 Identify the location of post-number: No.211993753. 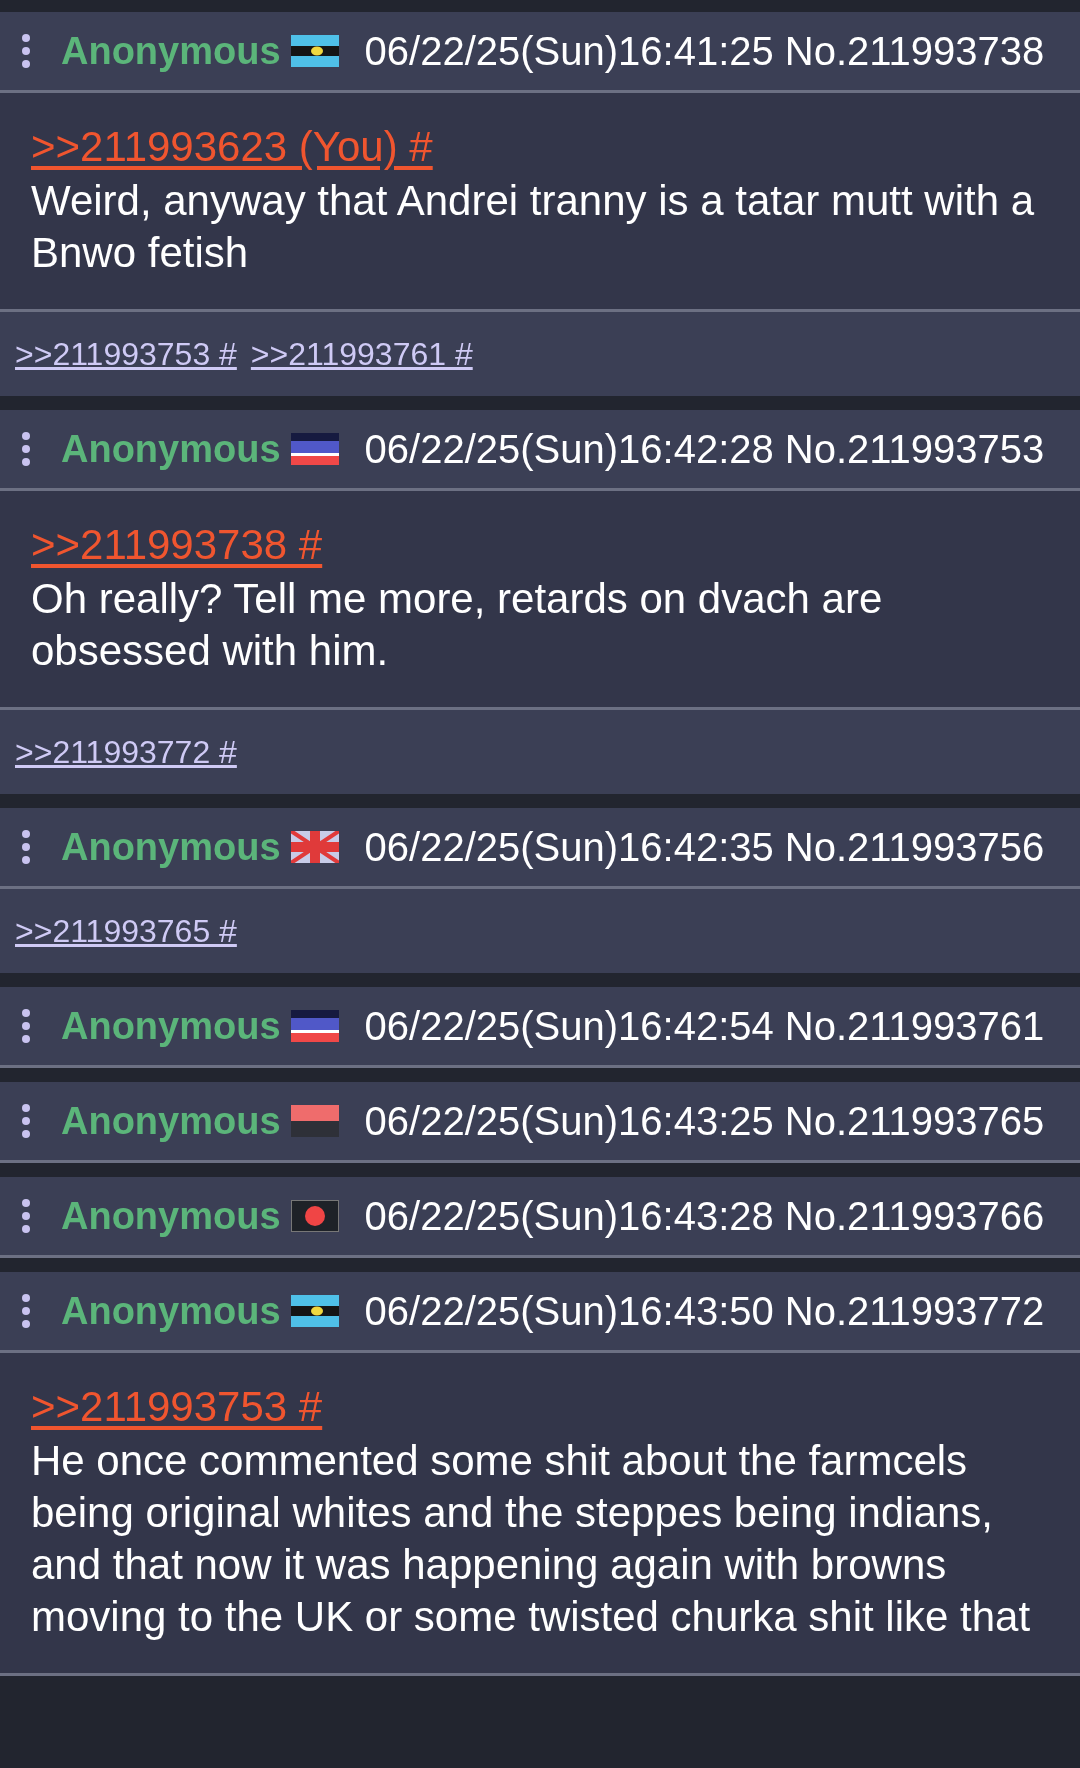
(914, 449).